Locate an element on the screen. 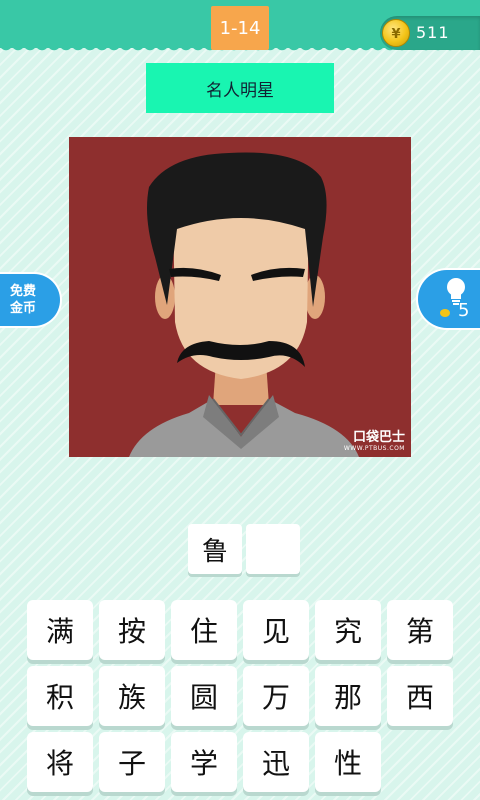  coin-balance: ¥ 511 is located at coordinates (430, 33).